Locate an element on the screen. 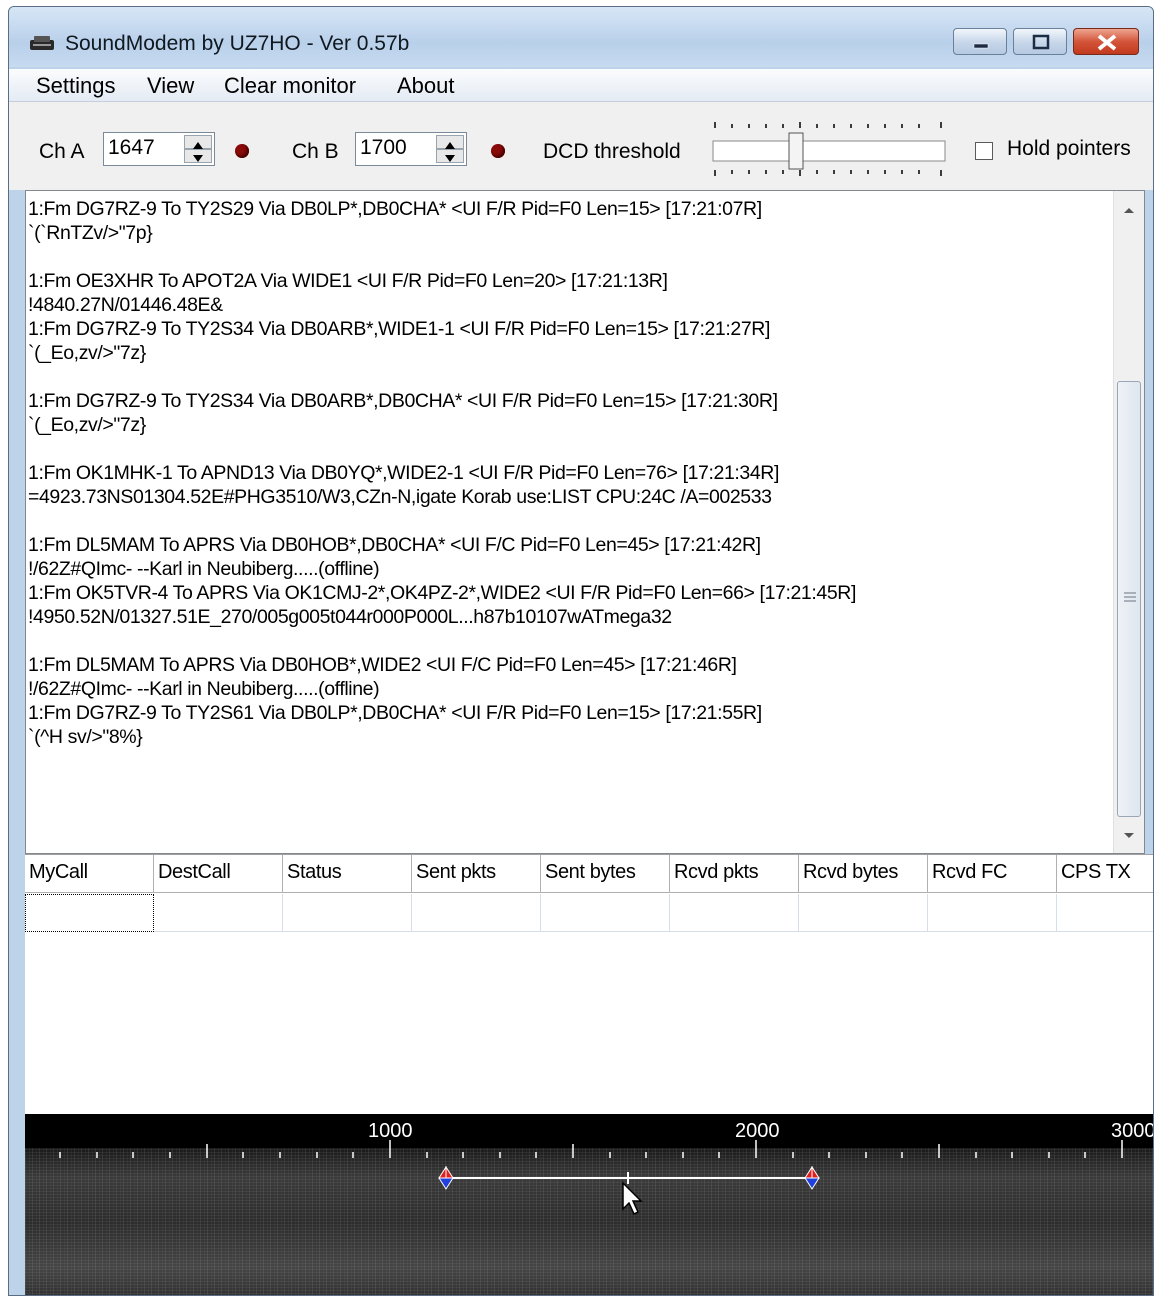  ch-b-pointer-icon is located at coordinates (812, 1178).